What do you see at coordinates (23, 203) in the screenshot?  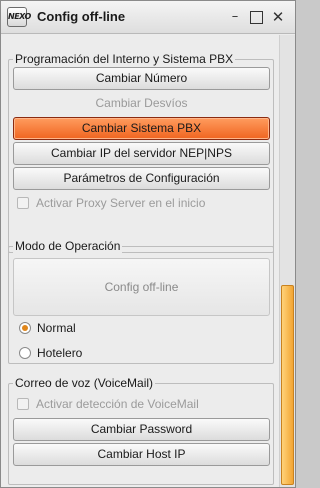 I see `proxy-checkbox-box` at bounding box center [23, 203].